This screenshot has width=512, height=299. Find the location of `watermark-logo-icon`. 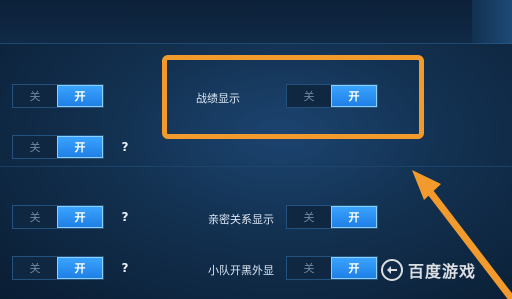

watermark-logo-icon is located at coordinates (392, 270).